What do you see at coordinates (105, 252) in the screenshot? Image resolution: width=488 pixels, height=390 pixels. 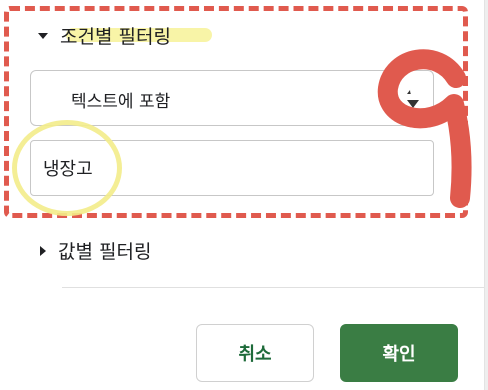 I see `value-filter-label: 값별 필터링` at bounding box center [105, 252].